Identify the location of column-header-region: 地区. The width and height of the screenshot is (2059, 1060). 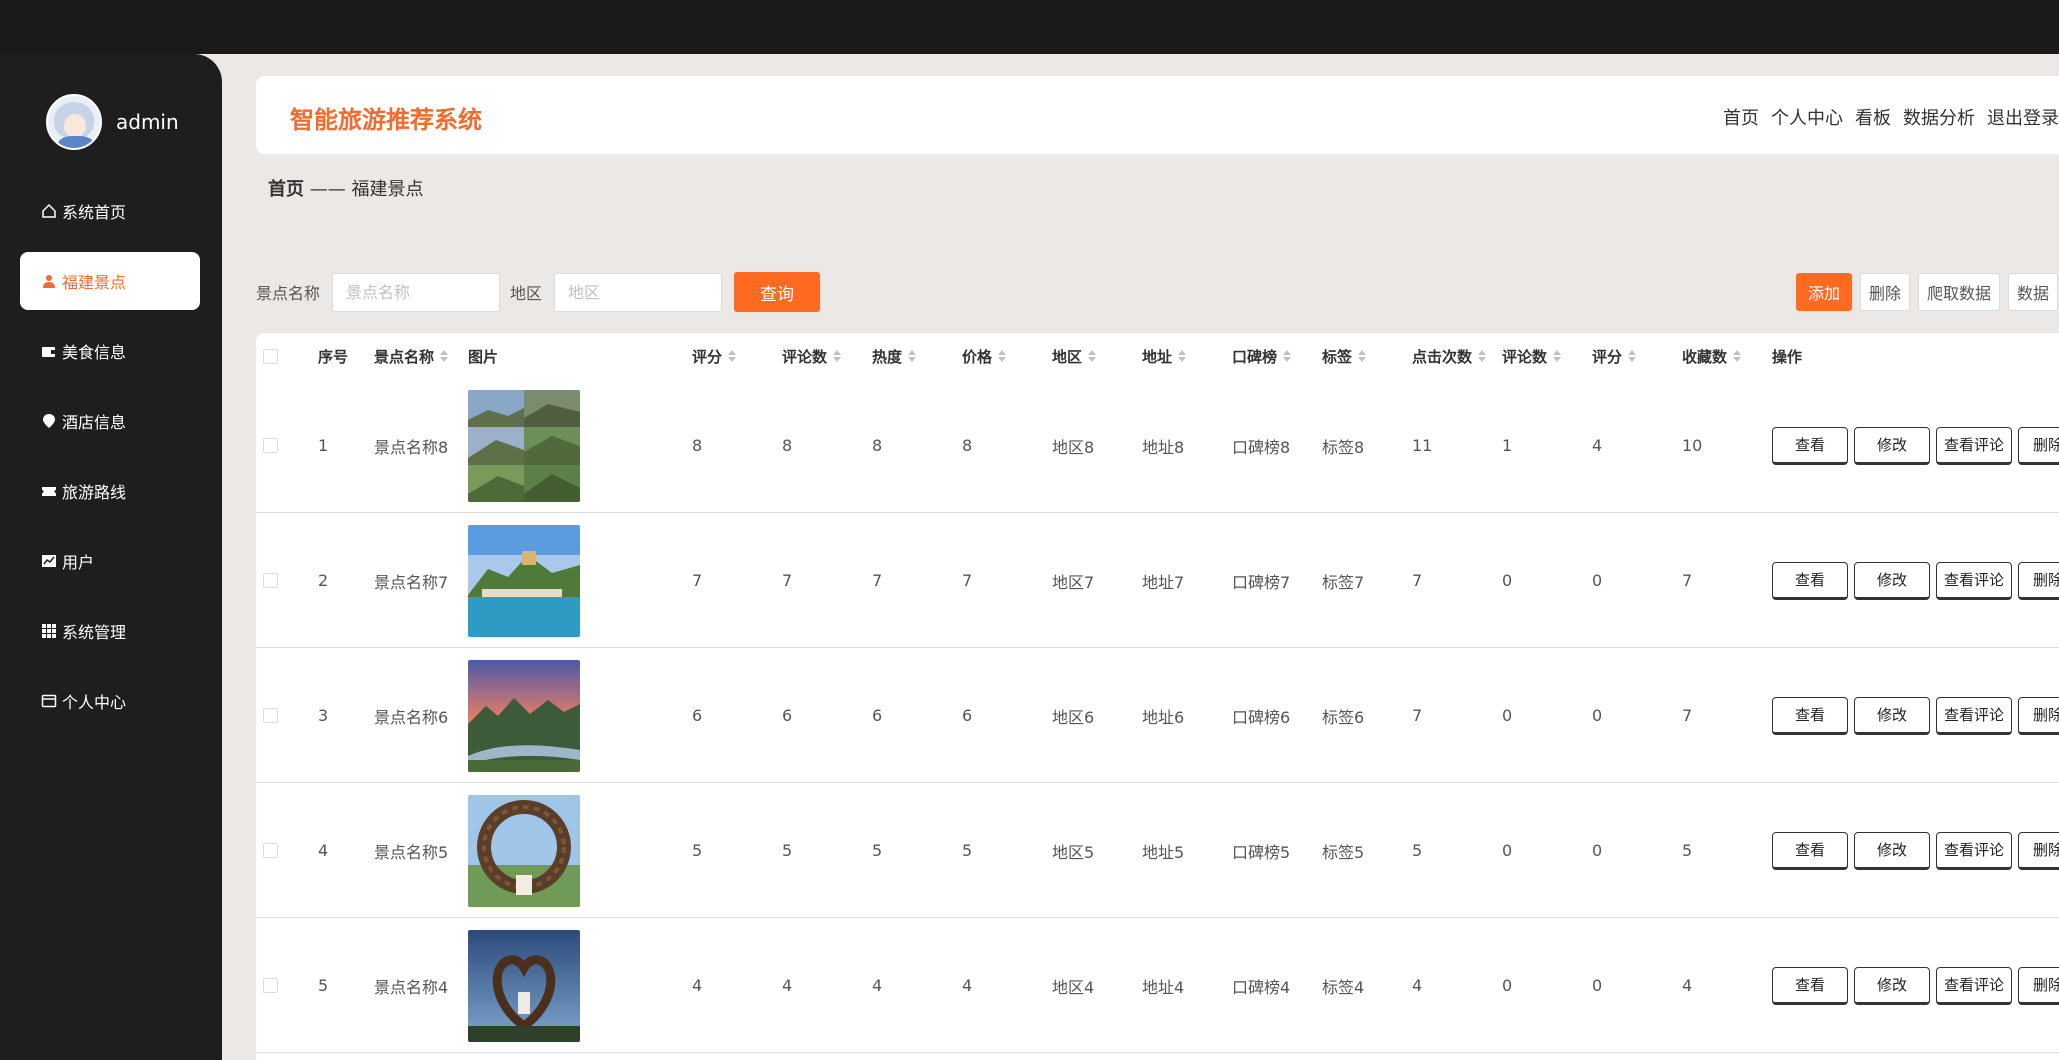
(1074, 356).